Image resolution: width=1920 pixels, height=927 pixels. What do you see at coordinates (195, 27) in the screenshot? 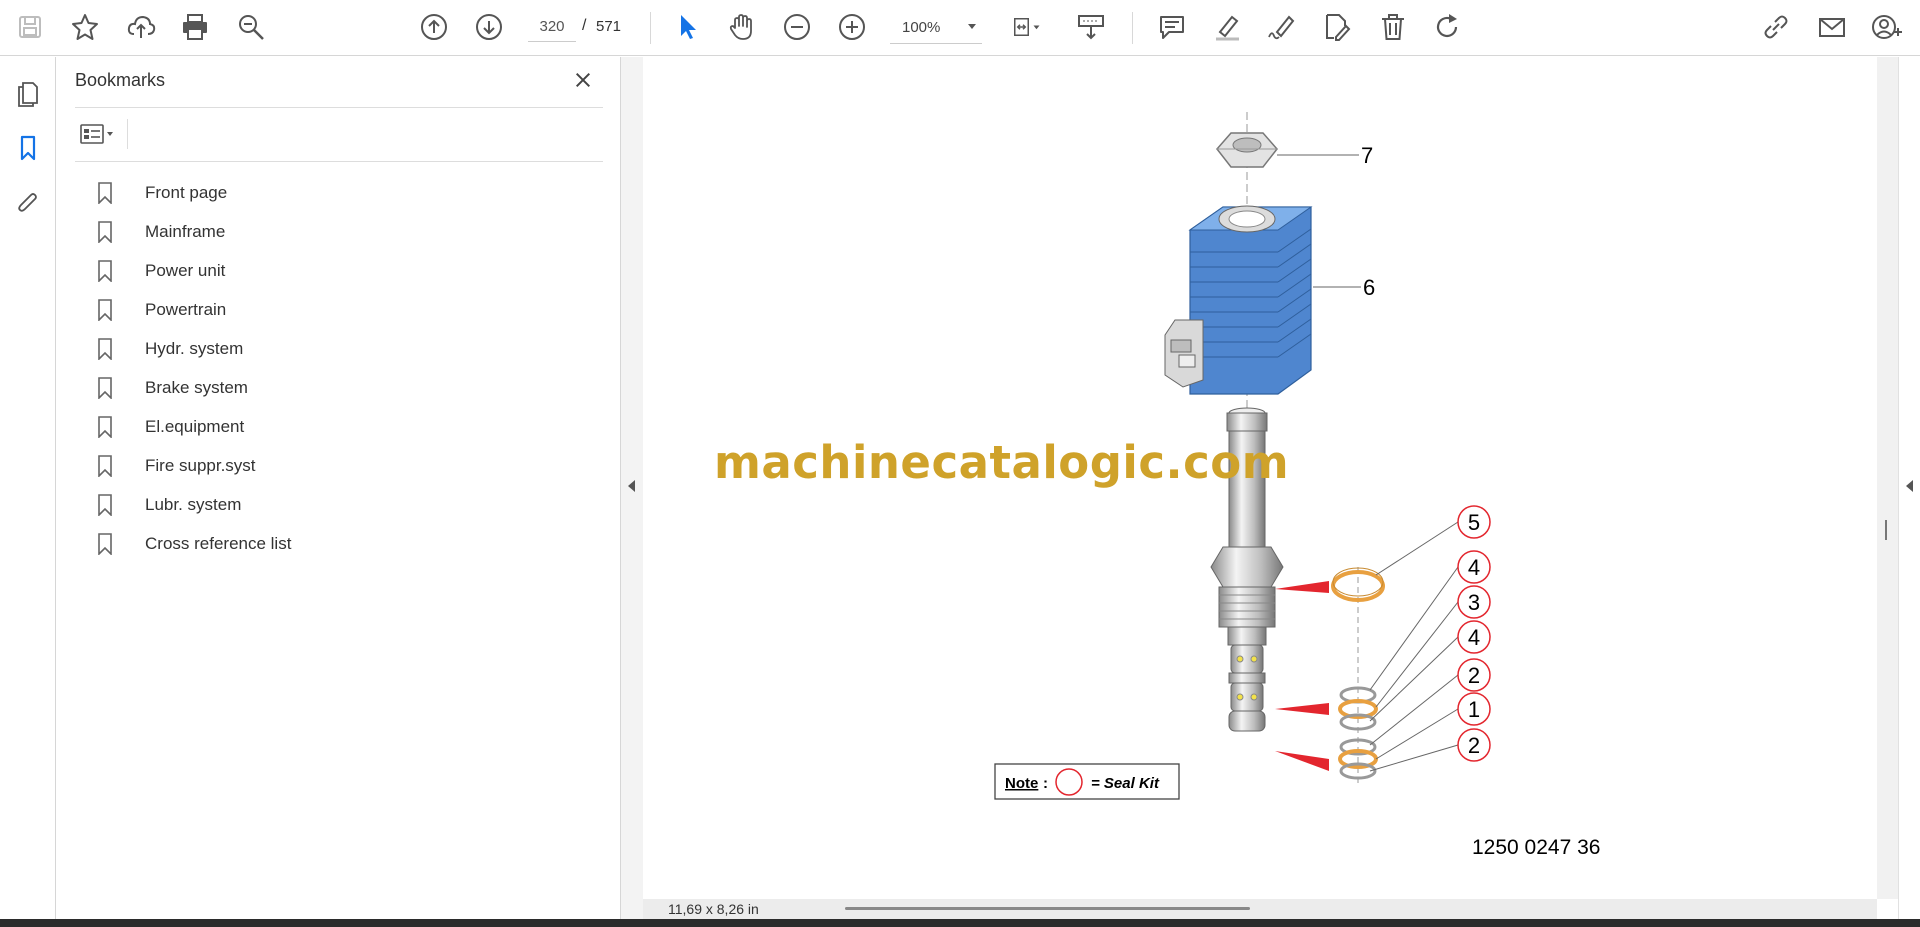
I see `print-icon` at bounding box center [195, 27].